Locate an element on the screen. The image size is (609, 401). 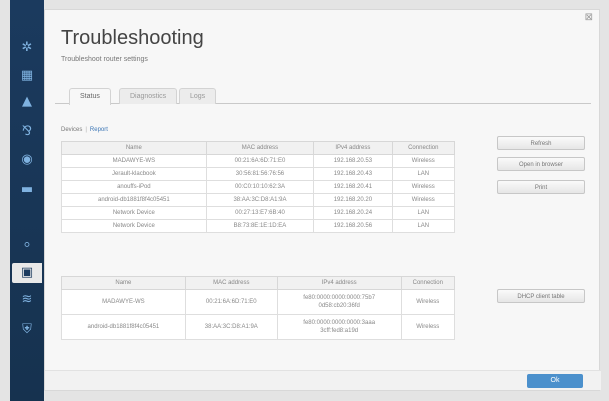
network-map-icon: ✲ is located at coordinates (27, 48).